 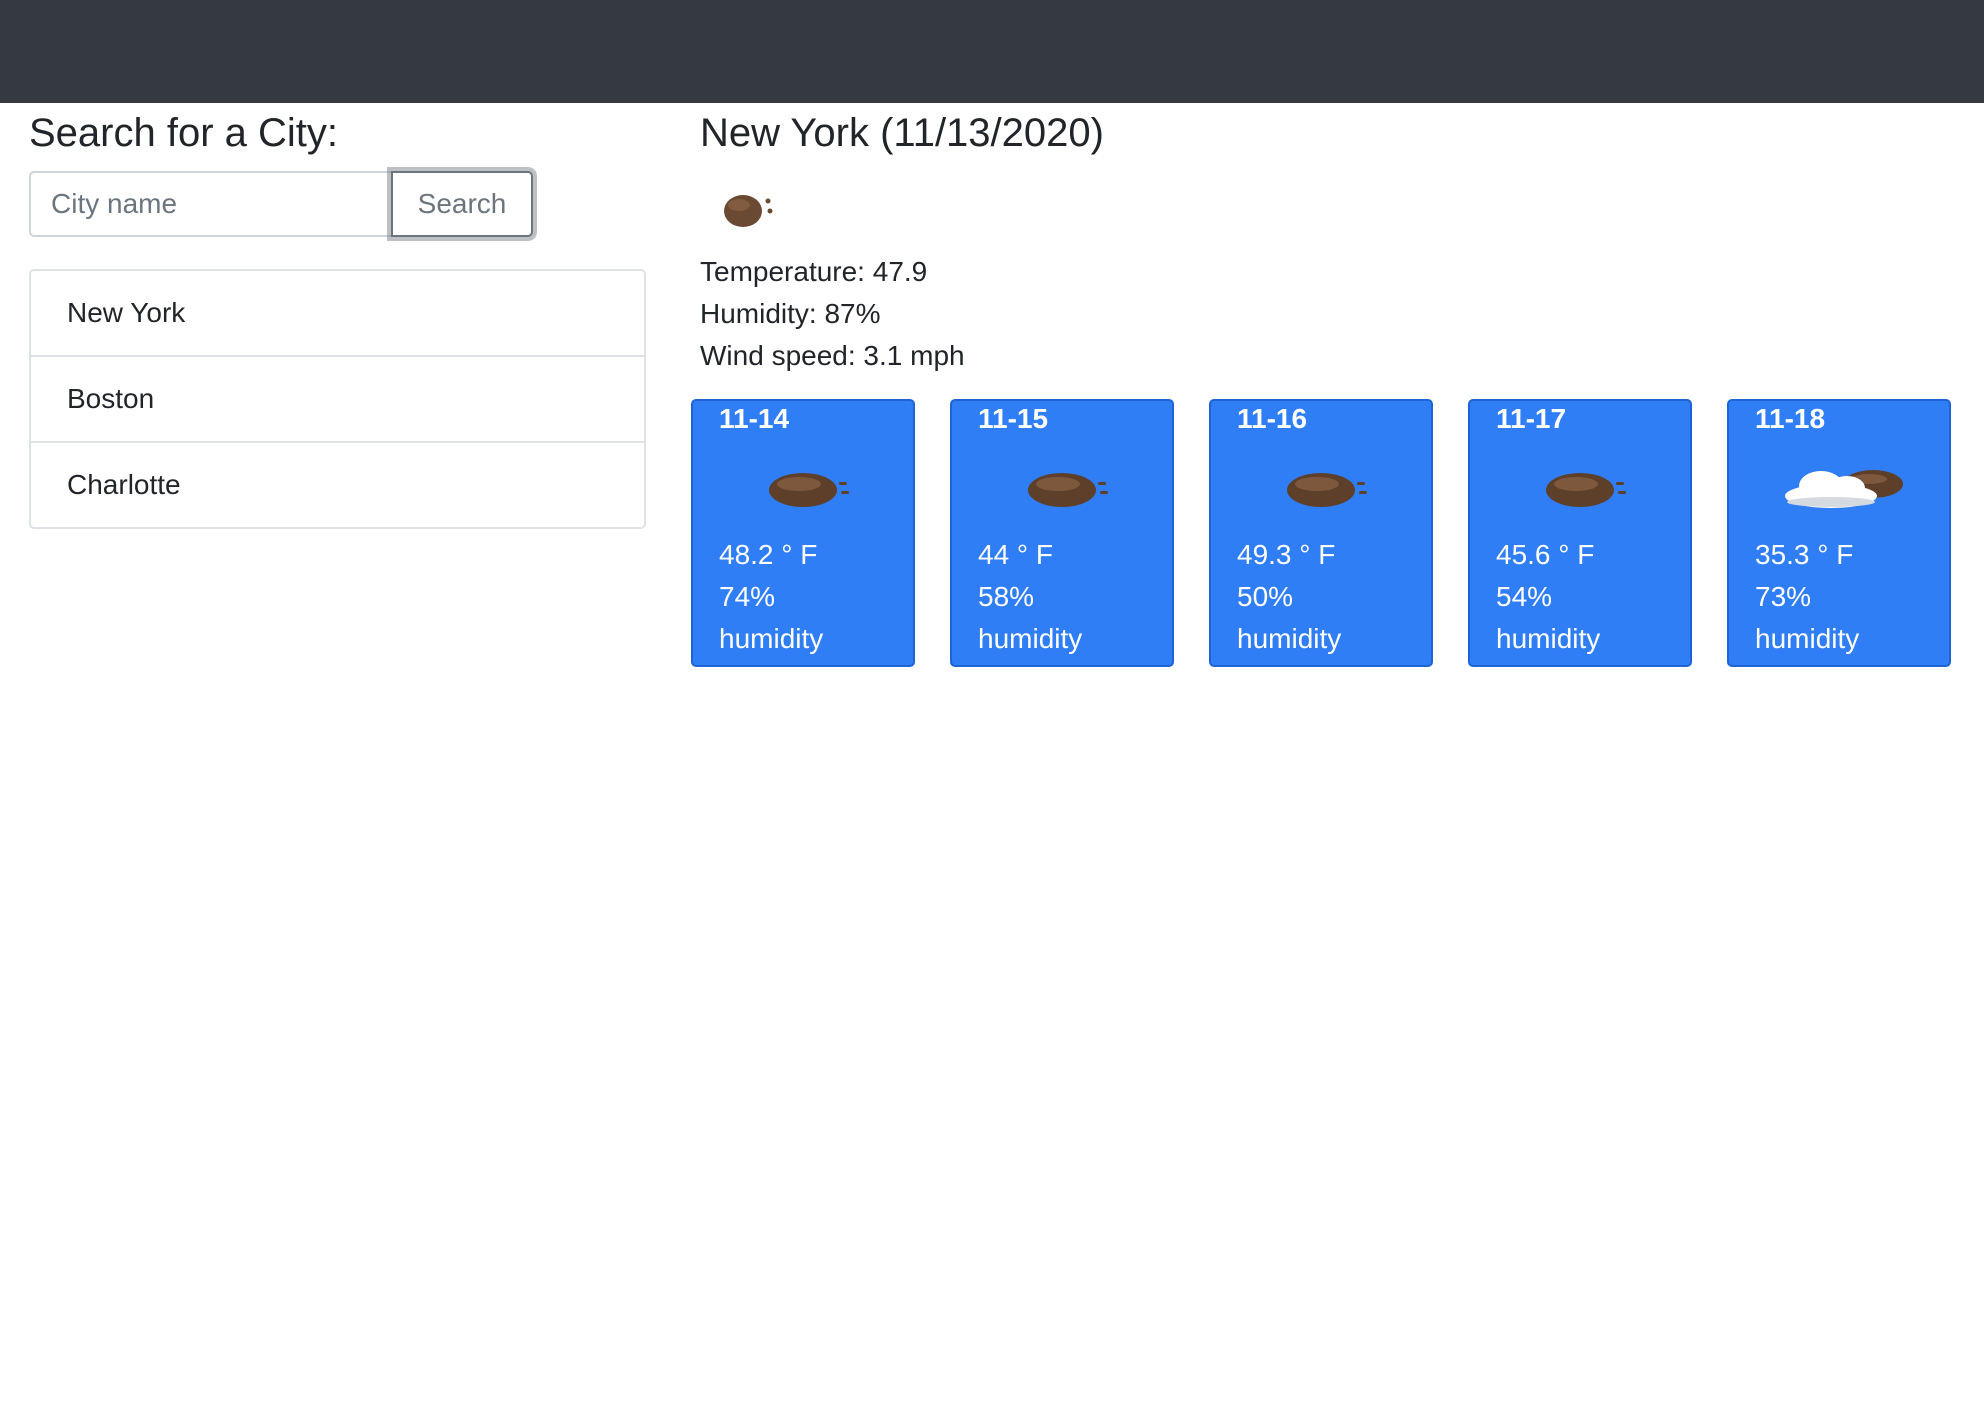 What do you see at coordinates (1790, 418) in the screenshot?
I see `forecast-date: 11-18` at bounding box center [1790, 418].